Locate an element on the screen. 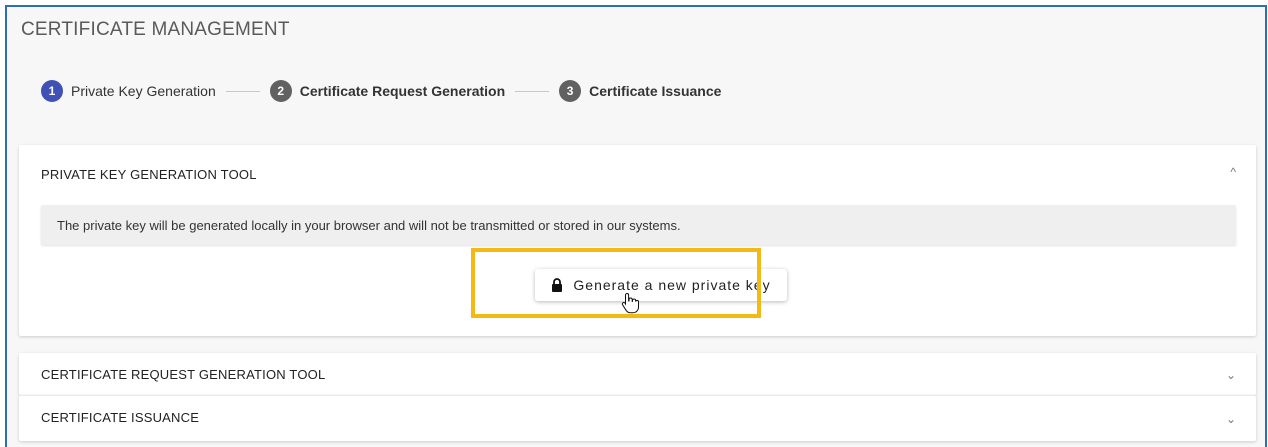 Image resolution: width=1268 pixels, height=447 pixels. step-certificate-issuance: 3 Certificate Issuance is located at coordinates (640, 91).